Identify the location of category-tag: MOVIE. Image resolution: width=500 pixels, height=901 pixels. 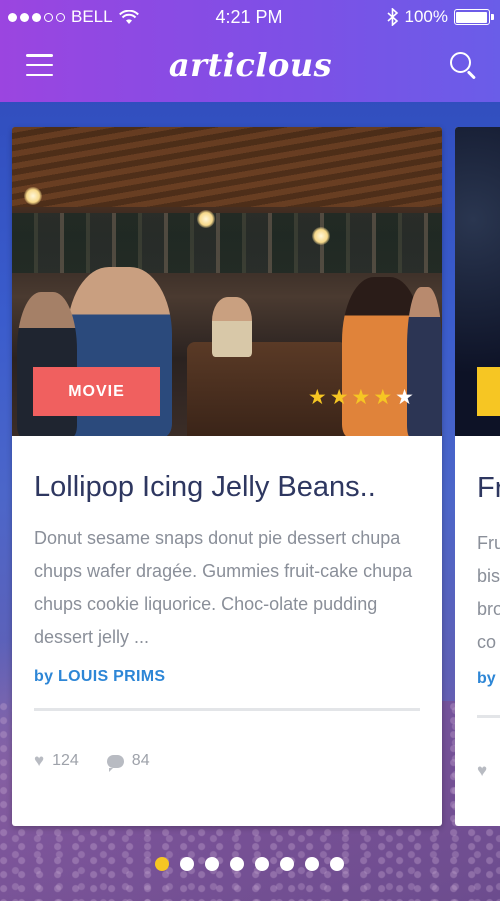
(96, 391).